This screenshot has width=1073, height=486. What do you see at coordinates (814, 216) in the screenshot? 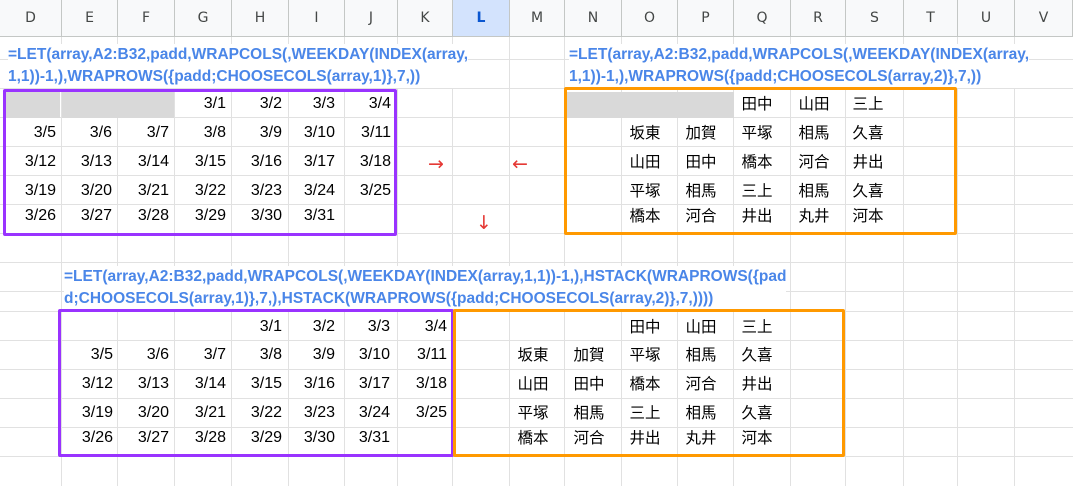
I see `top-name-cell: 丸井` at bounding box center [814, 216].